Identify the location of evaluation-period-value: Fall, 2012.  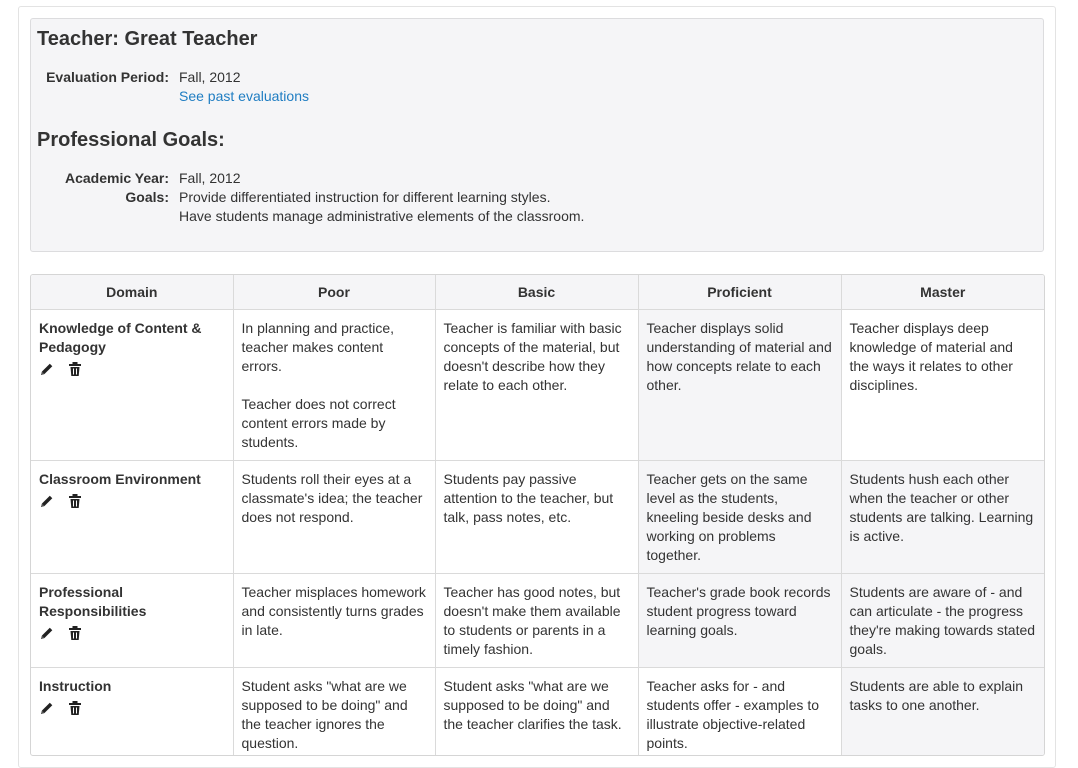
(210, 77).